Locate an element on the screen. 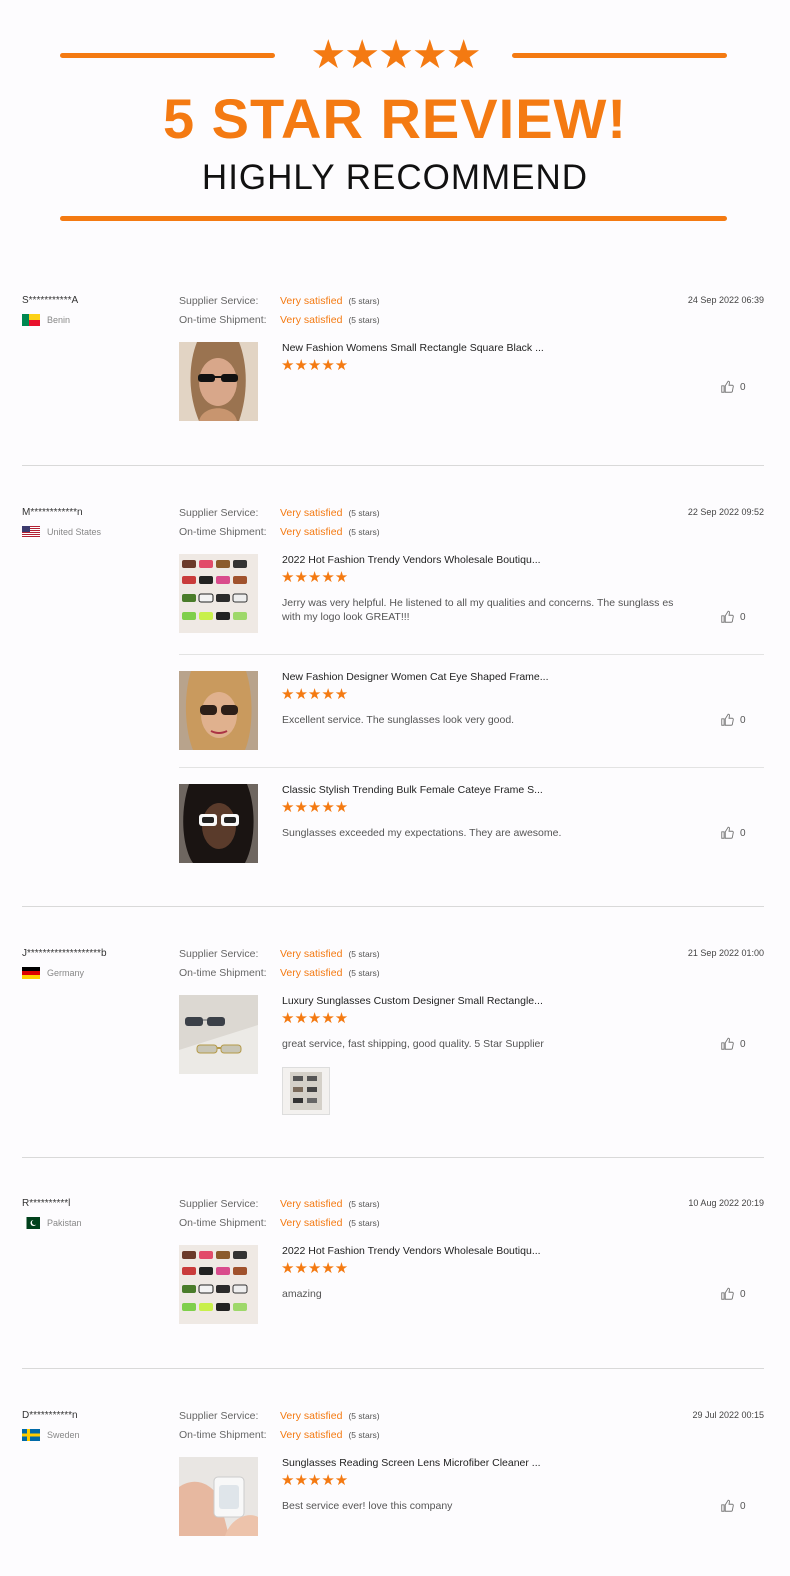  banner-headline: 5 STAR REVIEW! is located at coordinates (395, 118).